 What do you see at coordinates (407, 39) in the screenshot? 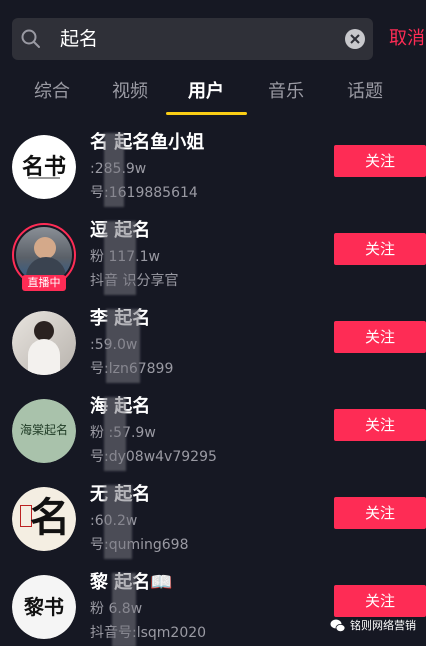
I see `cancel-button: 取消` at bounding box center [407, 39].